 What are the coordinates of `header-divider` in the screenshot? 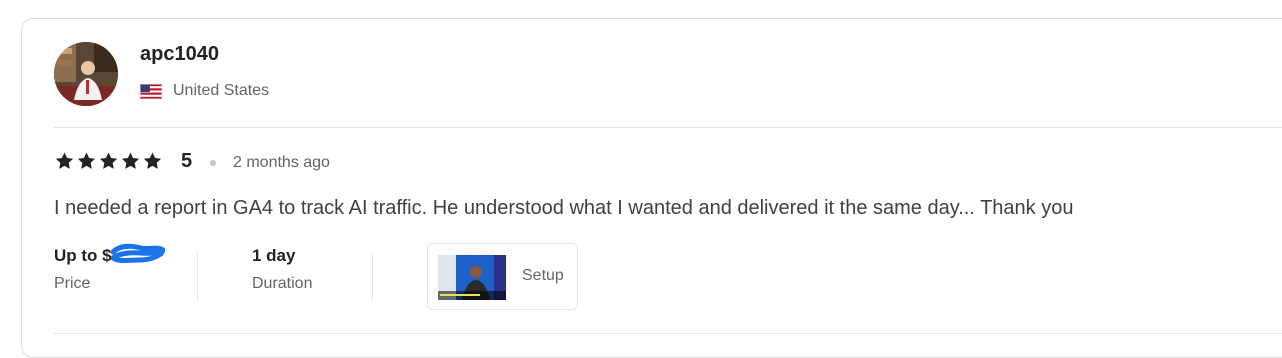 It's located at (668, 127).